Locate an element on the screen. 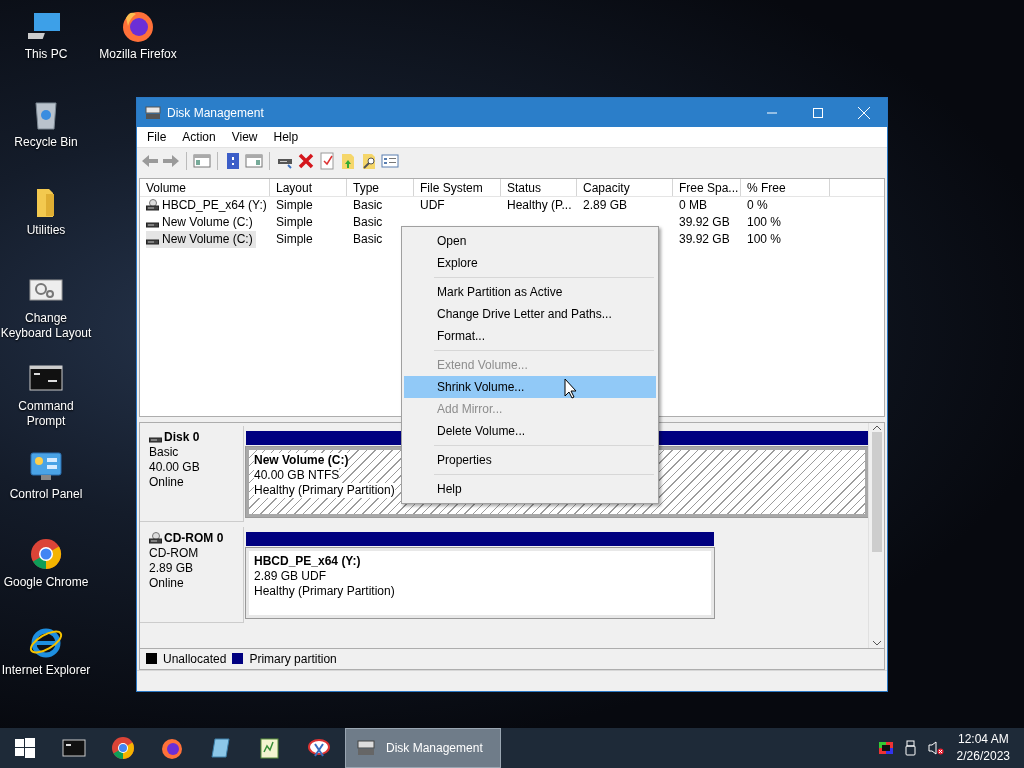 This screenshot has width=1024, height=768. disk-name: CD-ROM 0 is located at coordinates (194, 539).